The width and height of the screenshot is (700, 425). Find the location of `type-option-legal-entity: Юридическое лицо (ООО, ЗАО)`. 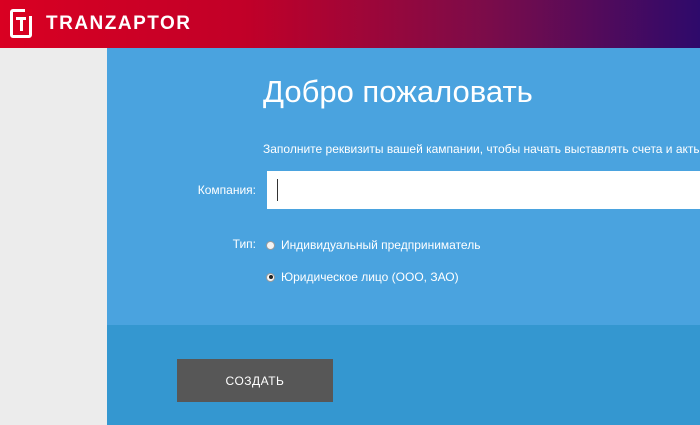

type-option-legal-entity: Юридическое лицо (ООО, ЗАО) is located at coordinates (362, 277).